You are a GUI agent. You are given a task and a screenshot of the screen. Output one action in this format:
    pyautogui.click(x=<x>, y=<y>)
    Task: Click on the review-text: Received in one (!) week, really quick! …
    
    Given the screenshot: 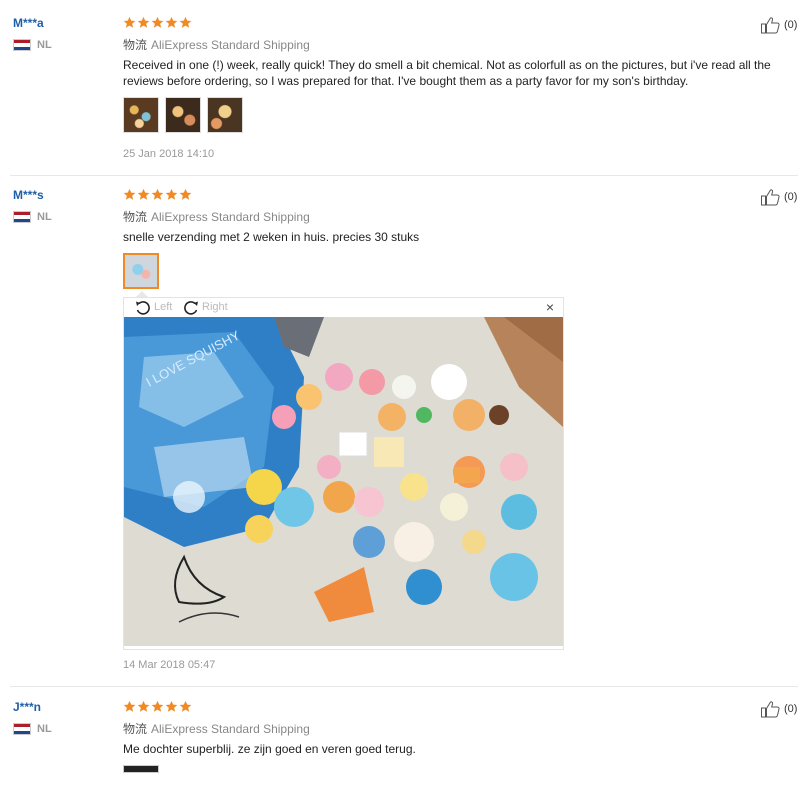 What is the action you would take?
    pyautogui.click(x=447, y=73)
    